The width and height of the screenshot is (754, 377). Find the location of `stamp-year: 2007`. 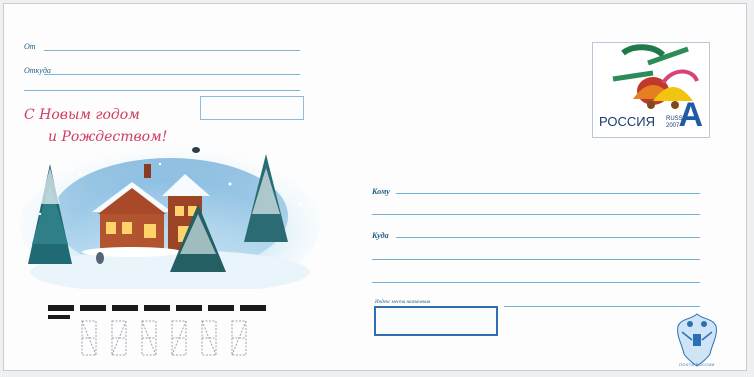

stamp-year: 2007 is located at coordinates (673, 126).